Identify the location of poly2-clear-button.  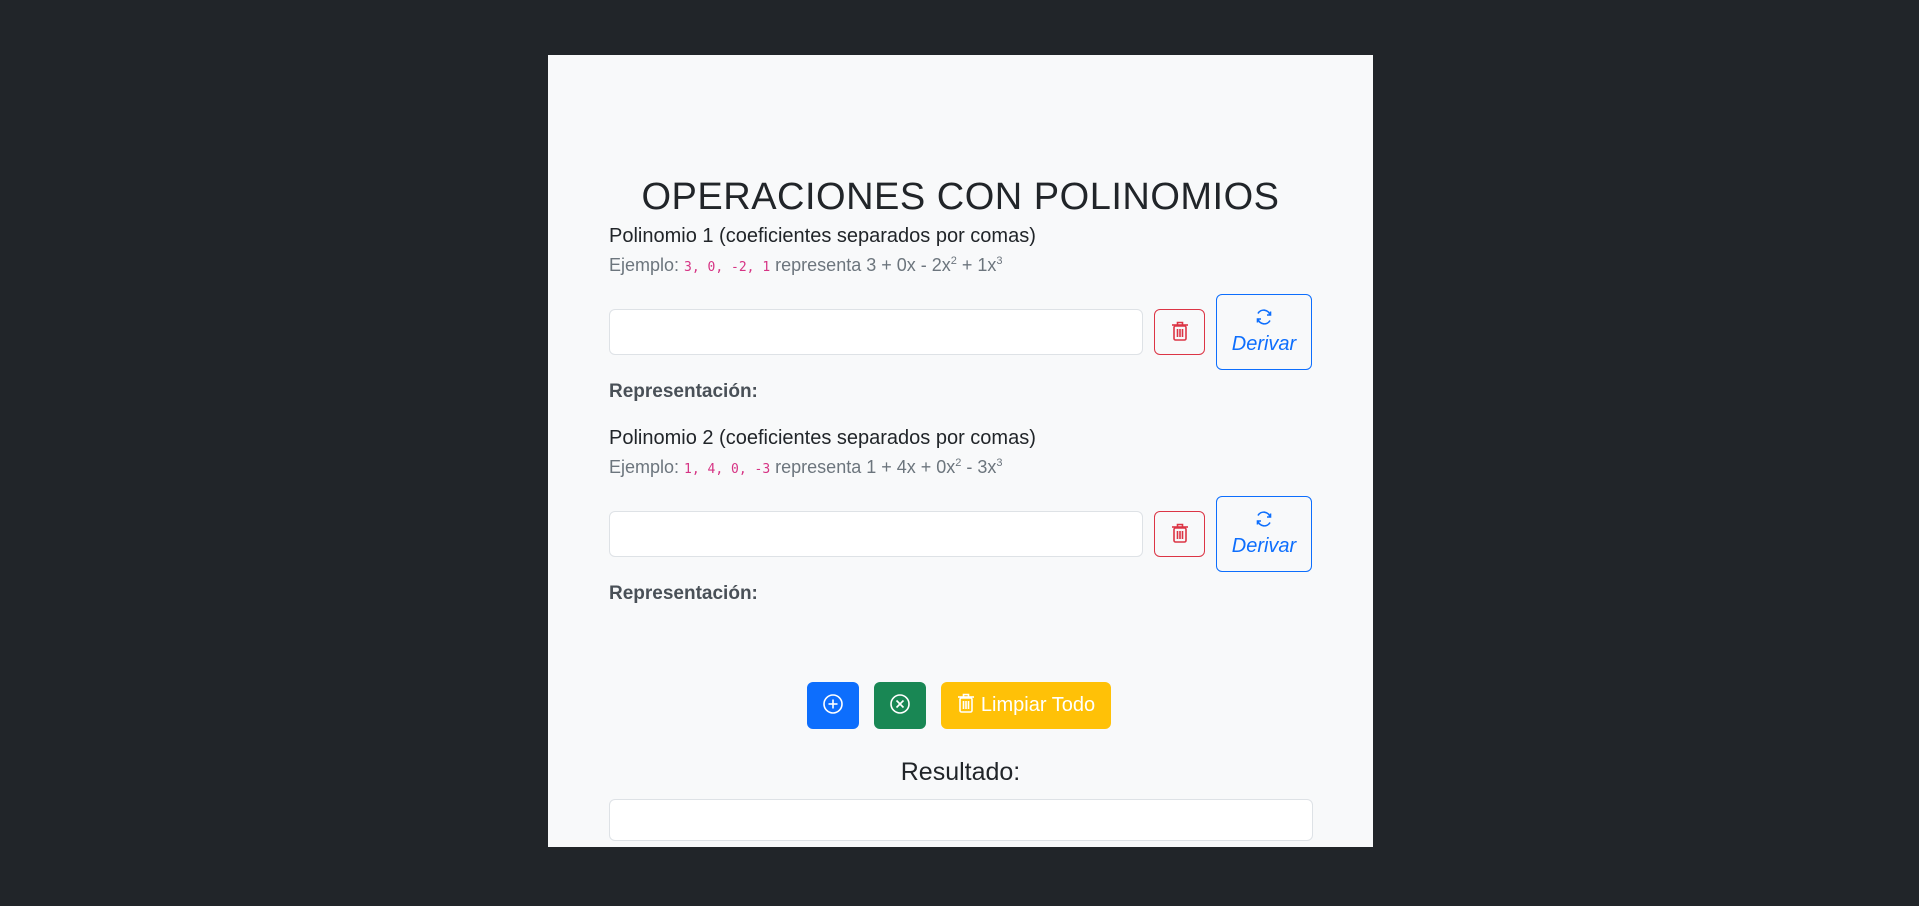
(1179, 534).